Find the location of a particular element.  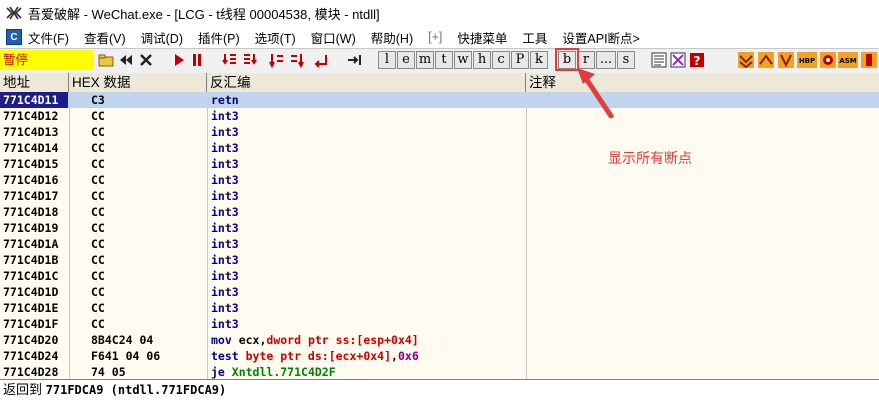

disasm-row: 771C4D18 CC int3 is located at coordinates (439, 212).